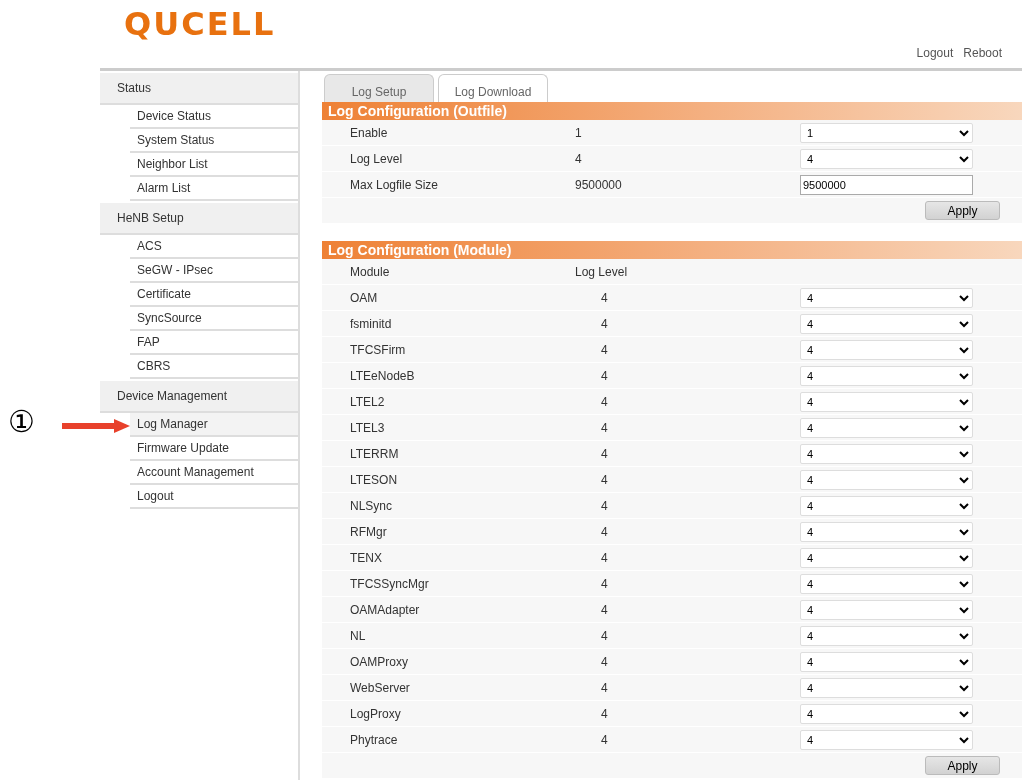 The image size is (1022, 780). I want to click on section-header: Log Configuration (Outfile), so click(672, 111).